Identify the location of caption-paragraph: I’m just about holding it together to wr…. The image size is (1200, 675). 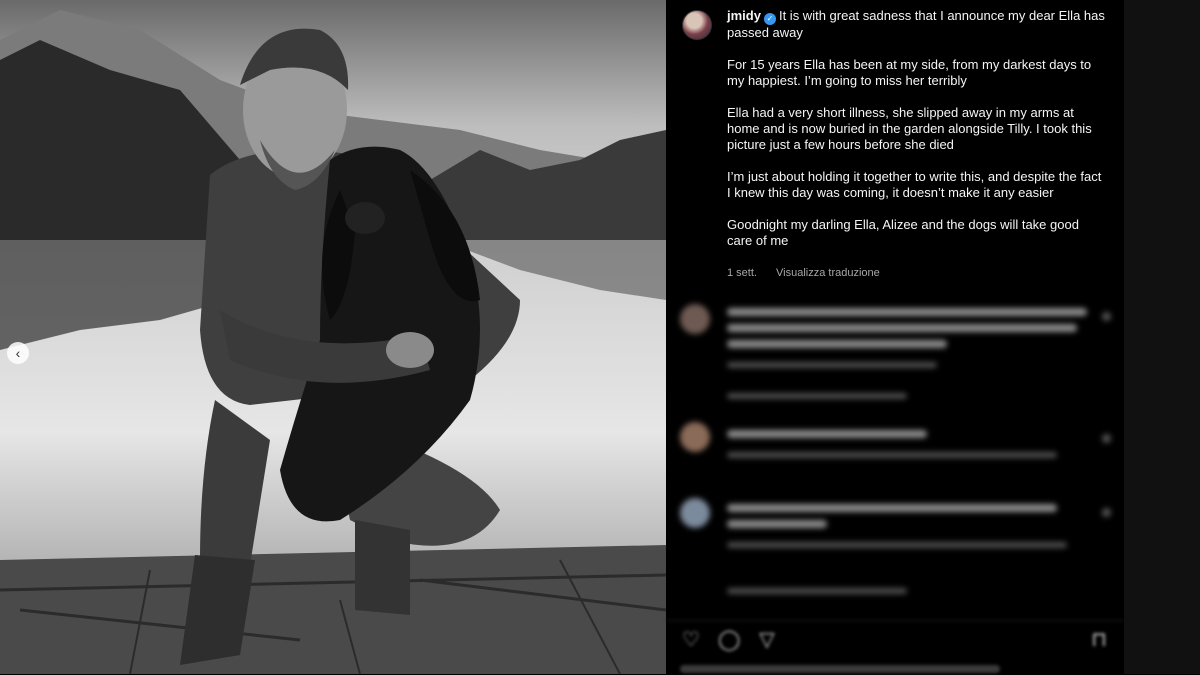
(914, 184).